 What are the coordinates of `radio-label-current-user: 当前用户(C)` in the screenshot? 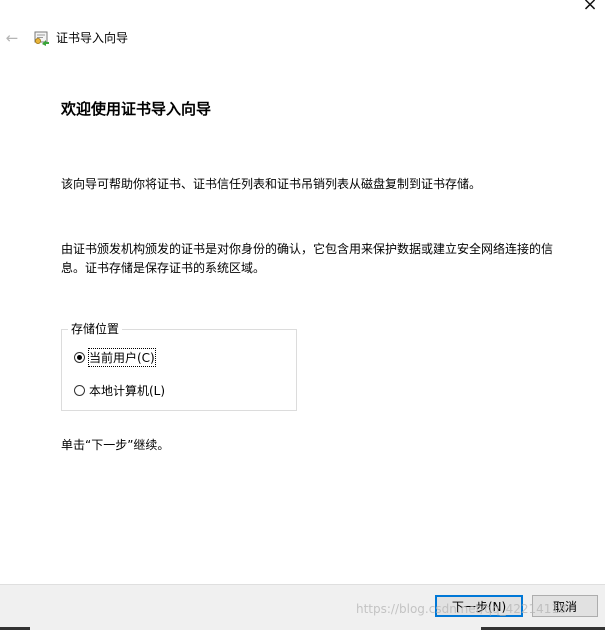 It's located at (122, 357).